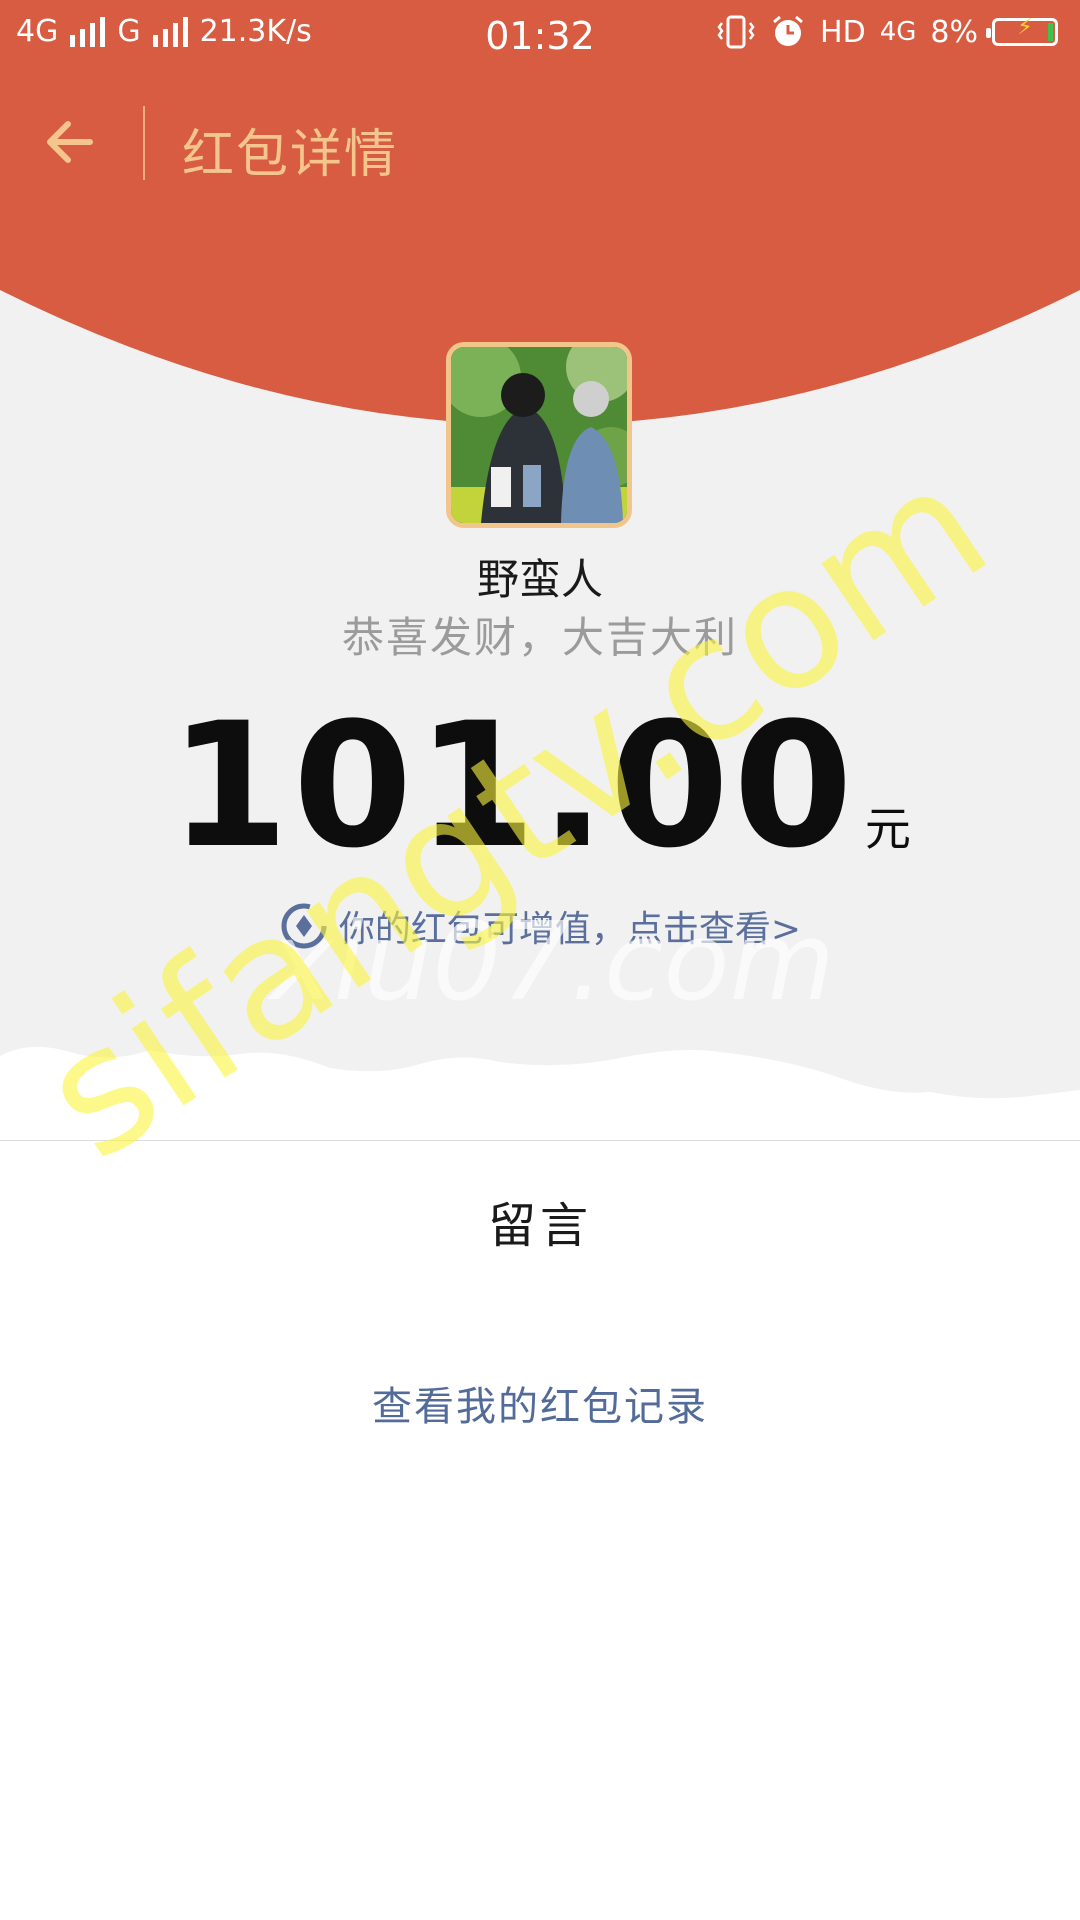 This screenshot has height=1920, width=1080. Describe the element at coordinates (539, 637) in the screenshot. I see `greeting-message: 恭喜发财，大吉大利` at that location.